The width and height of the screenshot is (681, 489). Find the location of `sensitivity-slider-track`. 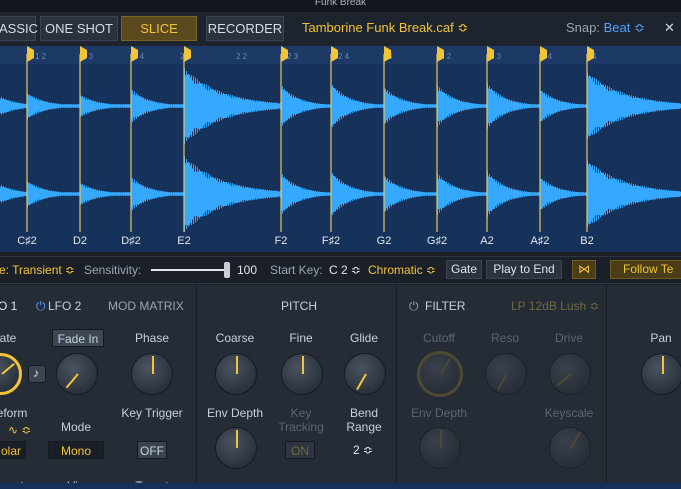

sensitivity-slider-track is located at coordinates (190, 270).